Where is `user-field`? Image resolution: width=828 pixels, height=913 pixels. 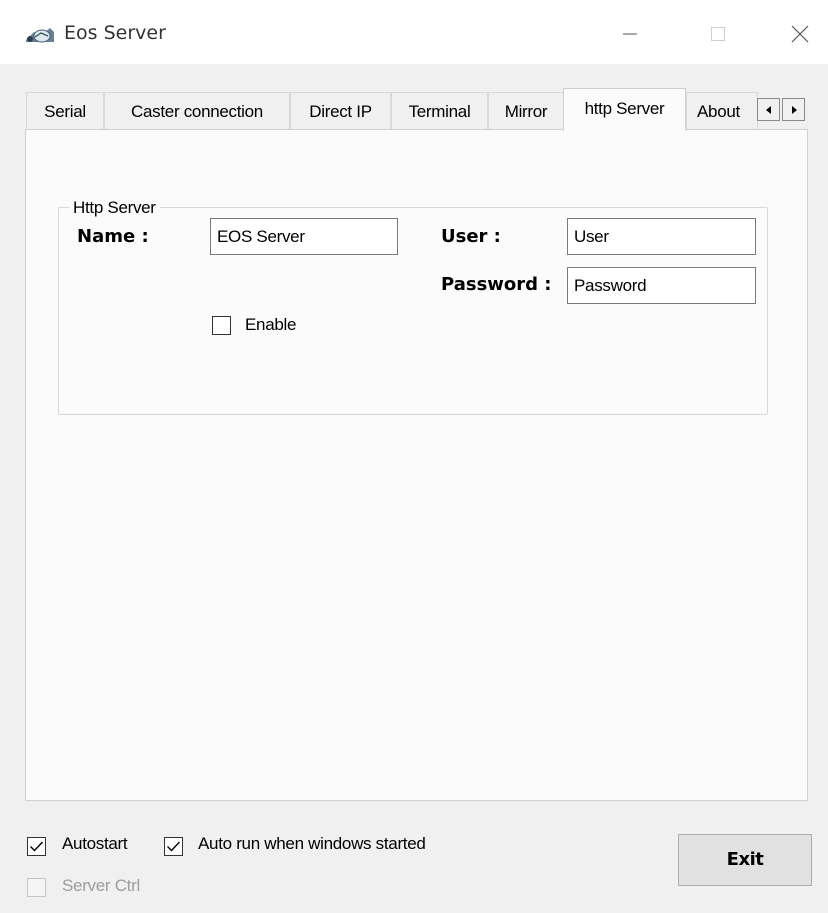
user-field is located at coordinates (661, 236).